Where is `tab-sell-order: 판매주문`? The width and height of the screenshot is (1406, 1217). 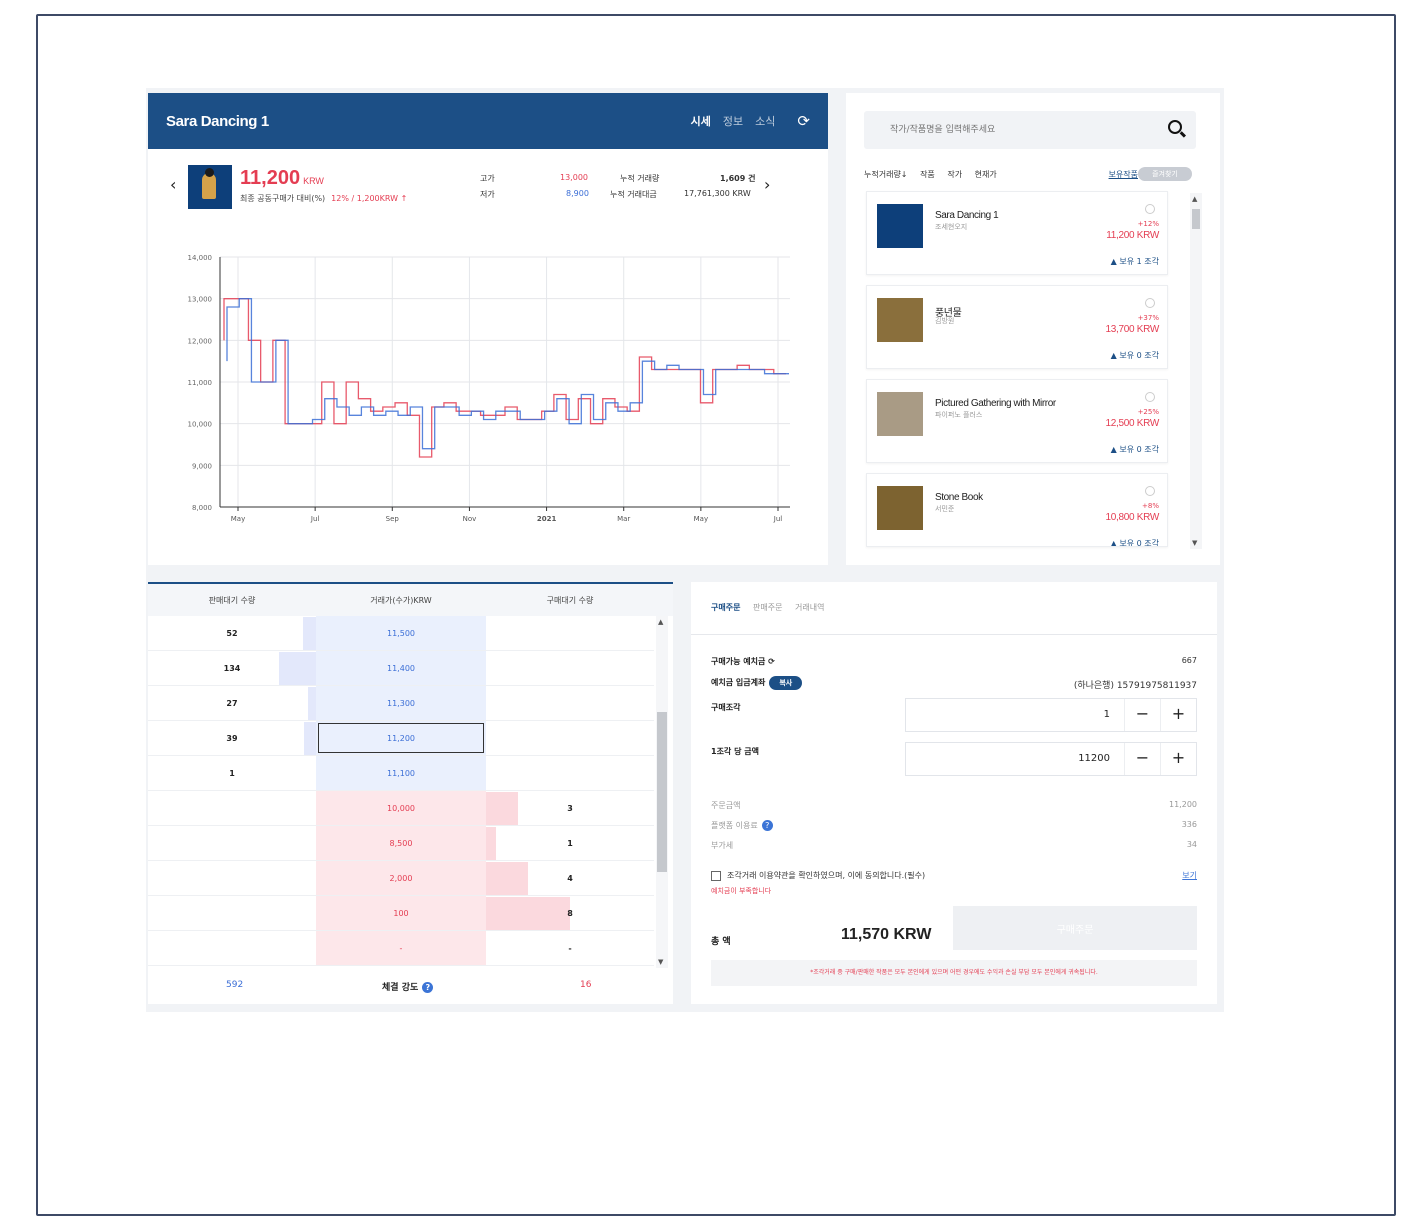 tab-sell-order: 판매주문 is located at coordinates (767, 607).